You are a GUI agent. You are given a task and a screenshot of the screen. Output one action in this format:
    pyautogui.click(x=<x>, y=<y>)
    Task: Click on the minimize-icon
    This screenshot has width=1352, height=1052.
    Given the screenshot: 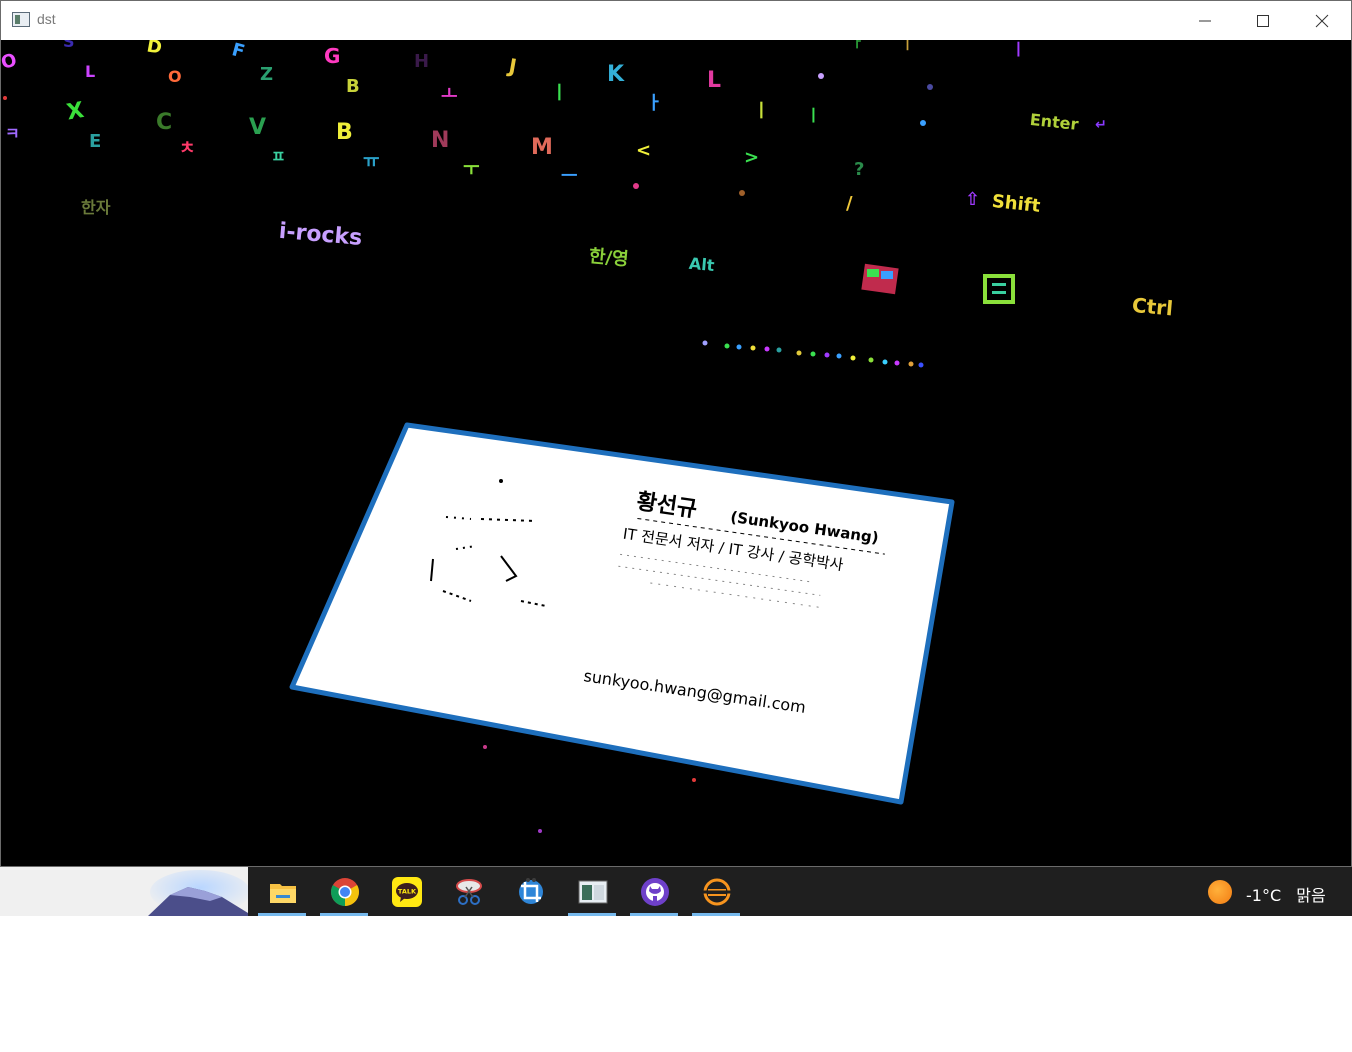 What is the action you would take?
    pyautogui.click(x=1205, y=20)
    